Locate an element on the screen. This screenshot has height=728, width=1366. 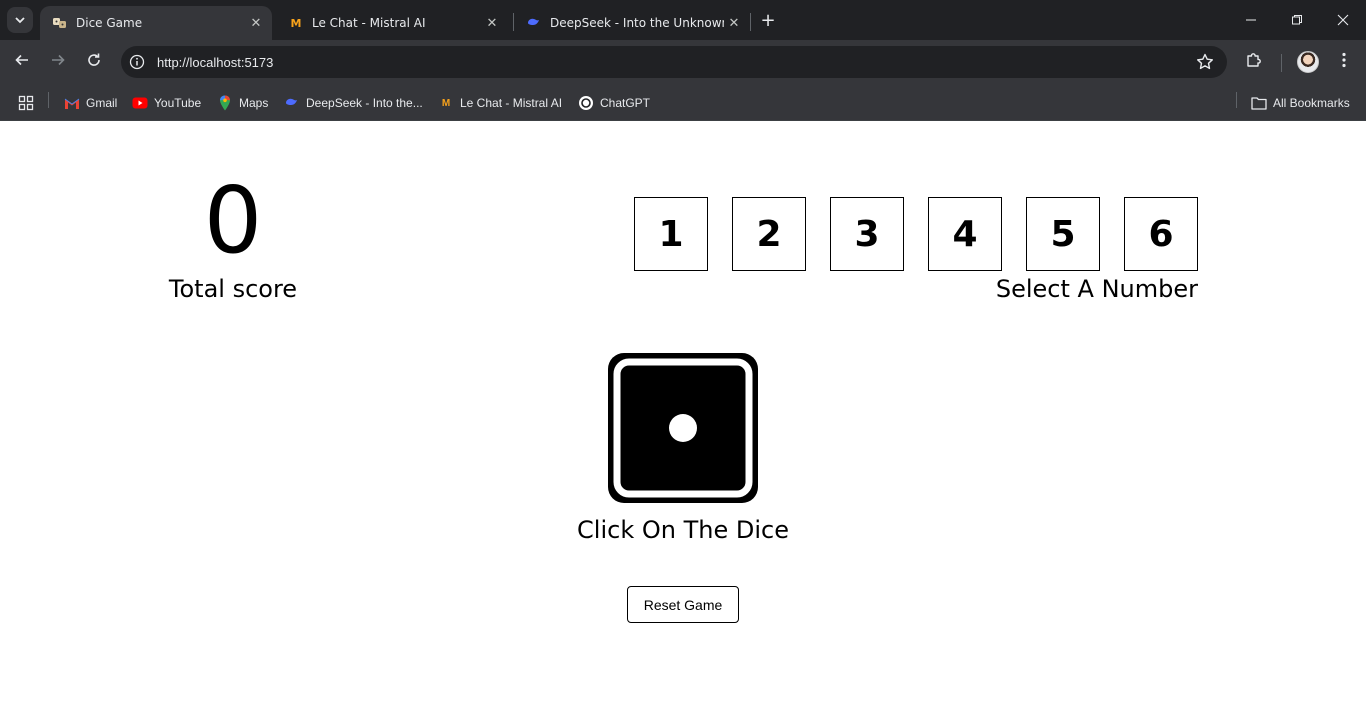
browser-toolbar: http://localhost:5173 is located at coordinates (683, 62).